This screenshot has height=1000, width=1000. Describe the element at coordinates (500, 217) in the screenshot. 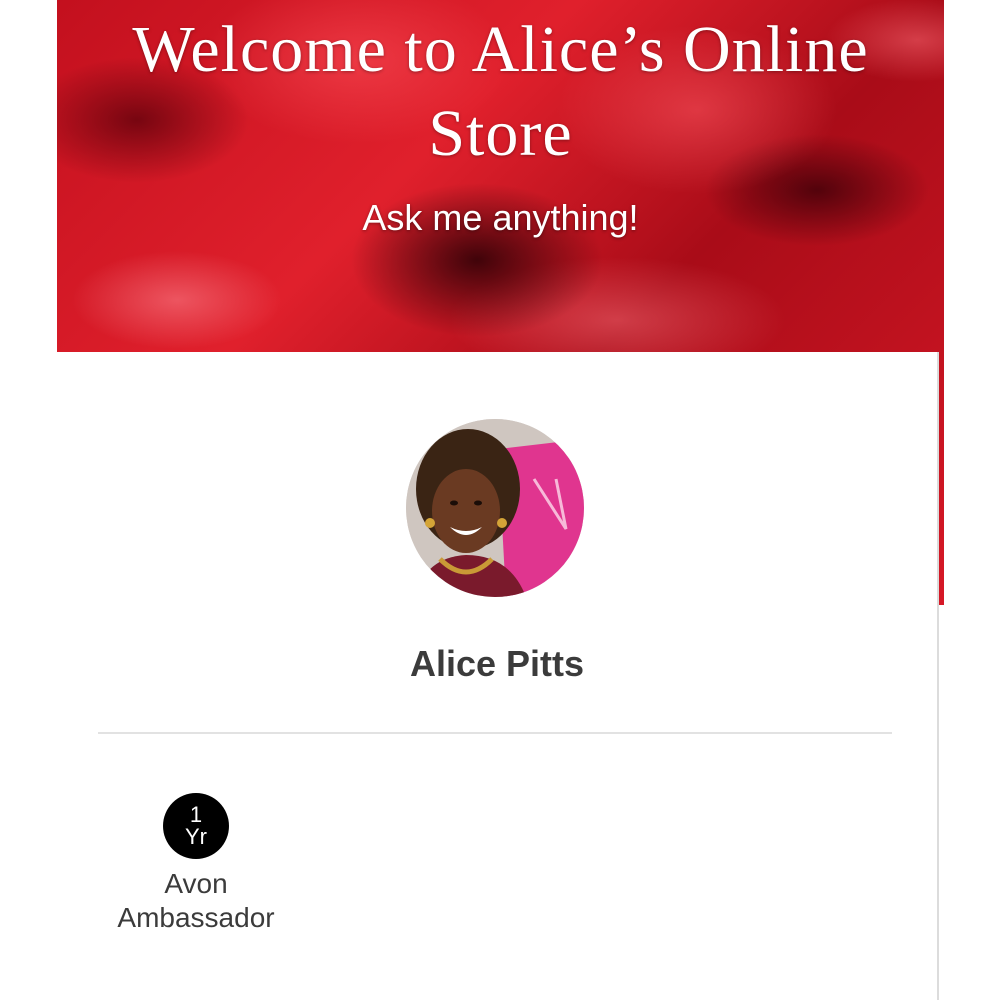

I see `hero-subtitle: Ask me anything!` at that location.